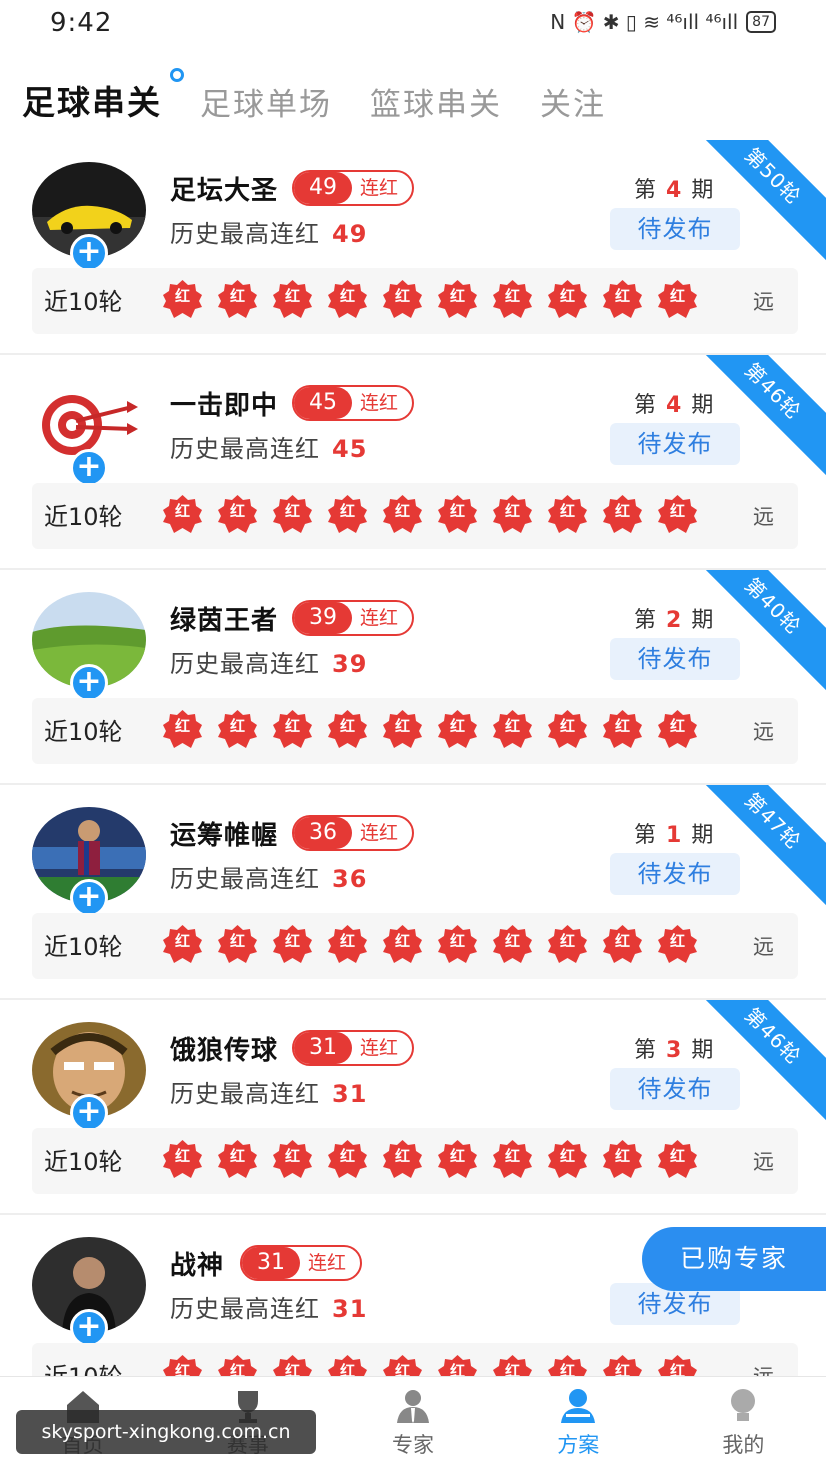 Image resolution: width=826 pixels, height=1469 pixels. Describe the element at coordinates (412, 1423) in the screenshot. I see `nav-item-expert: 专家` at that location.